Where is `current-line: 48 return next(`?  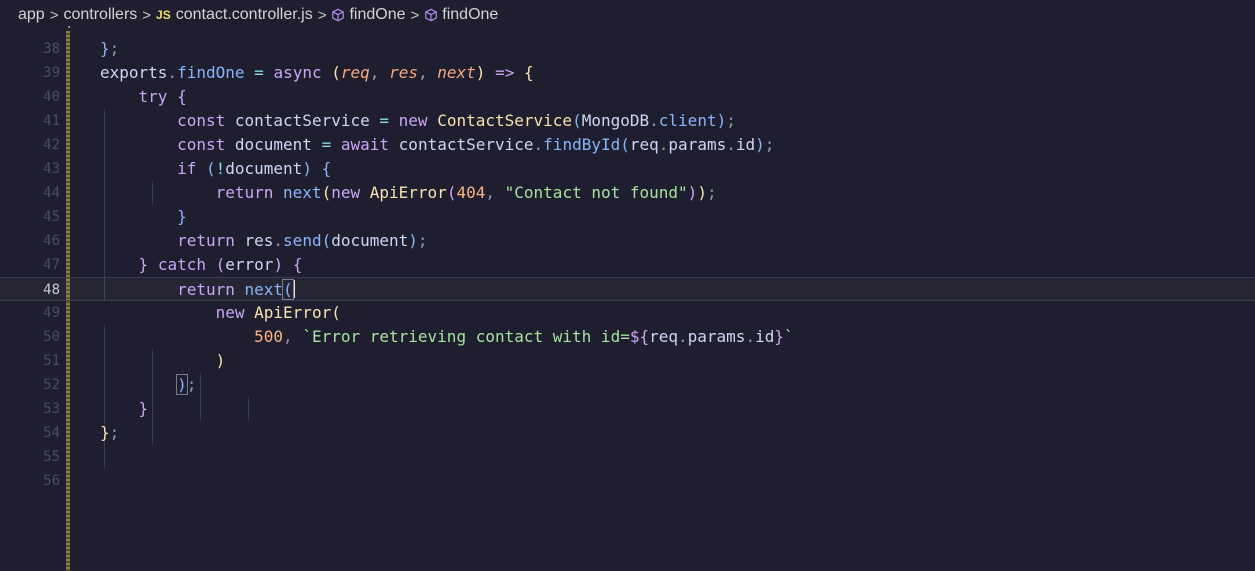
current-line: 48 return next( is located at coordinates (627, 289).